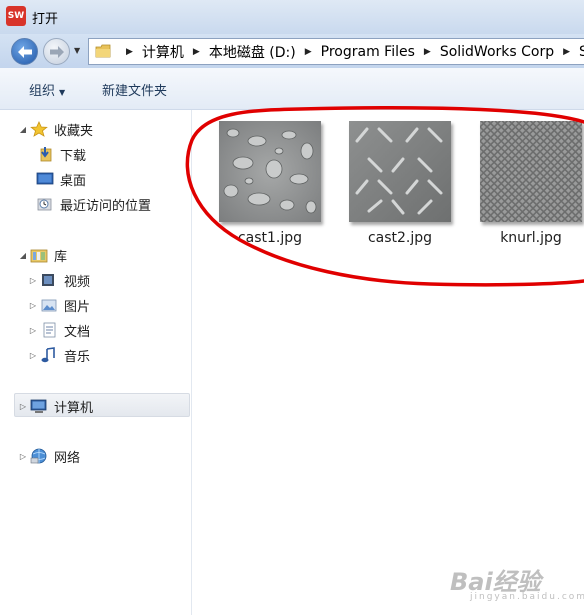  I want to click on desktop-icon, so click(45, 178).